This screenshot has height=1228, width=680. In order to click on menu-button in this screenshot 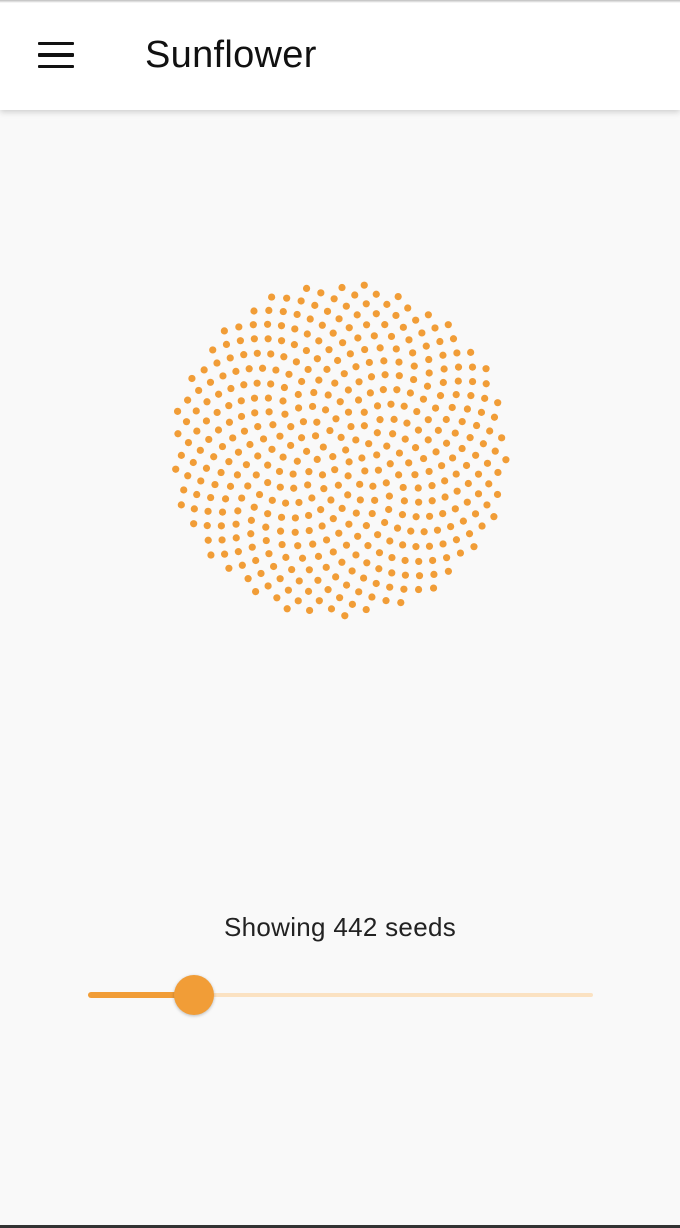, I will do `click(56, 55)`.